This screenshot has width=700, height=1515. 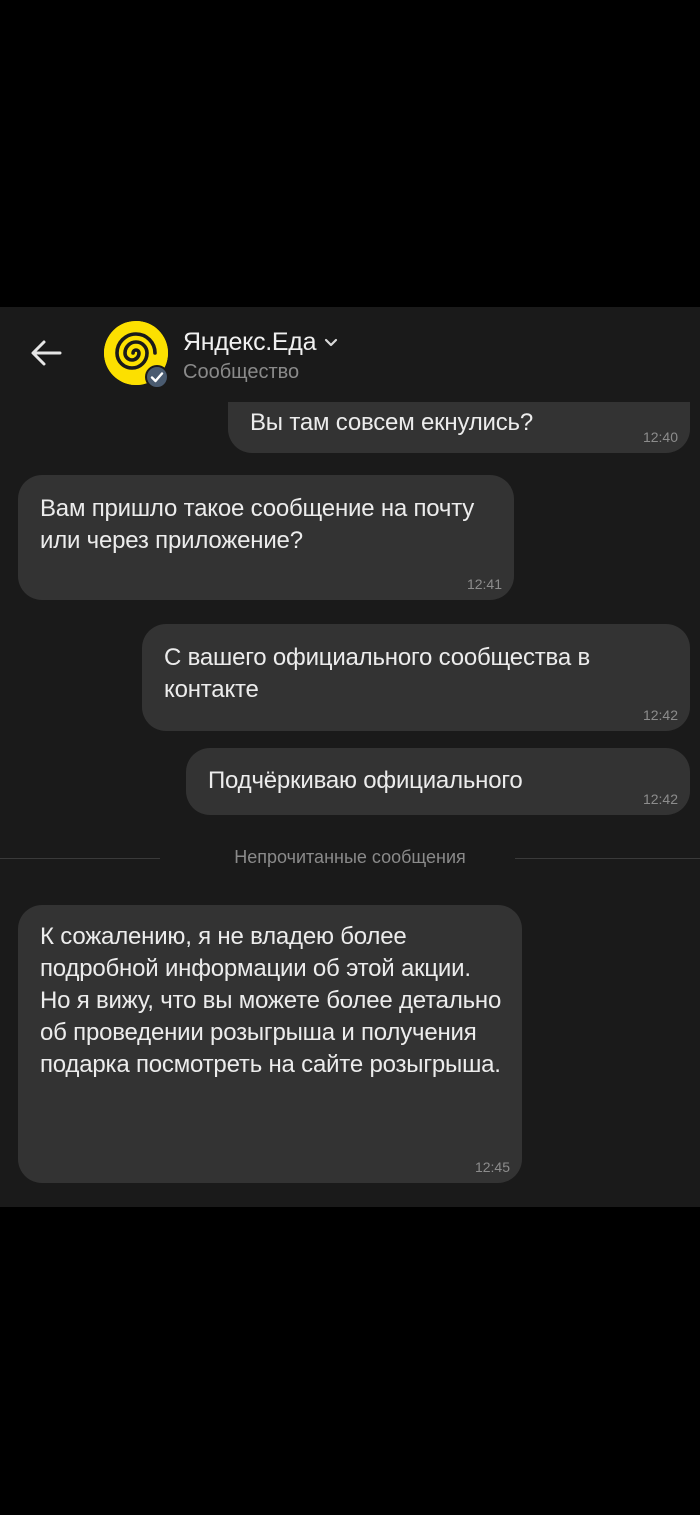 What do you see at coordinates (607, 858) in the screenshot?
I see `divider-line-right` at bounding box center [607, 858].